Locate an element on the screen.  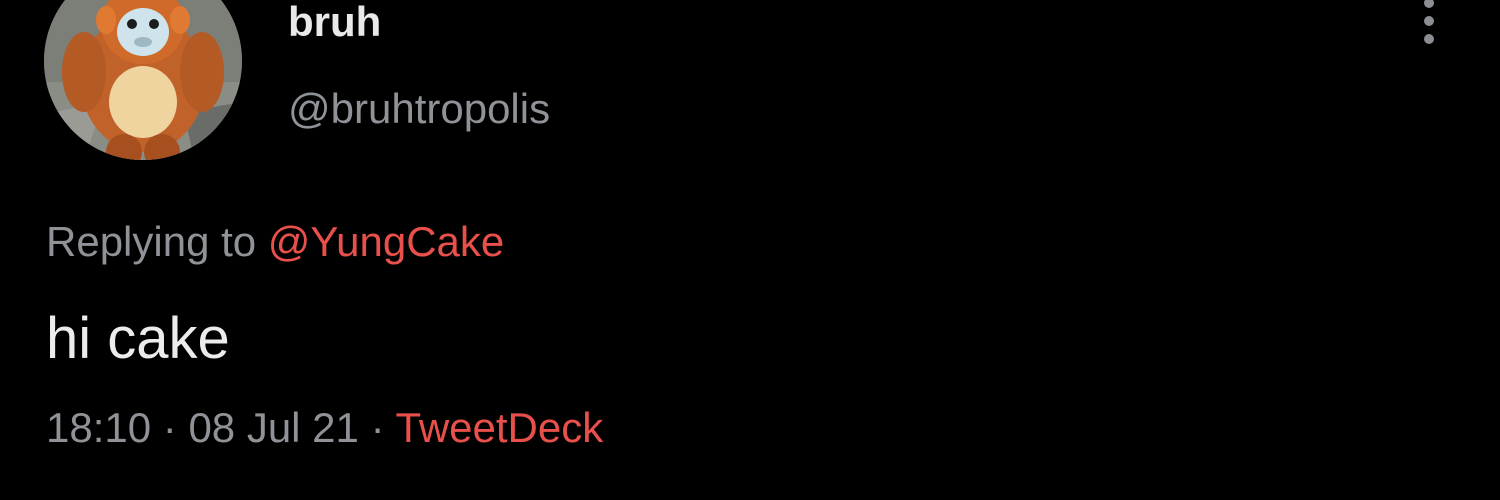
replying-to-line: Replying to @YungCake is located at coordinates (275, 242).